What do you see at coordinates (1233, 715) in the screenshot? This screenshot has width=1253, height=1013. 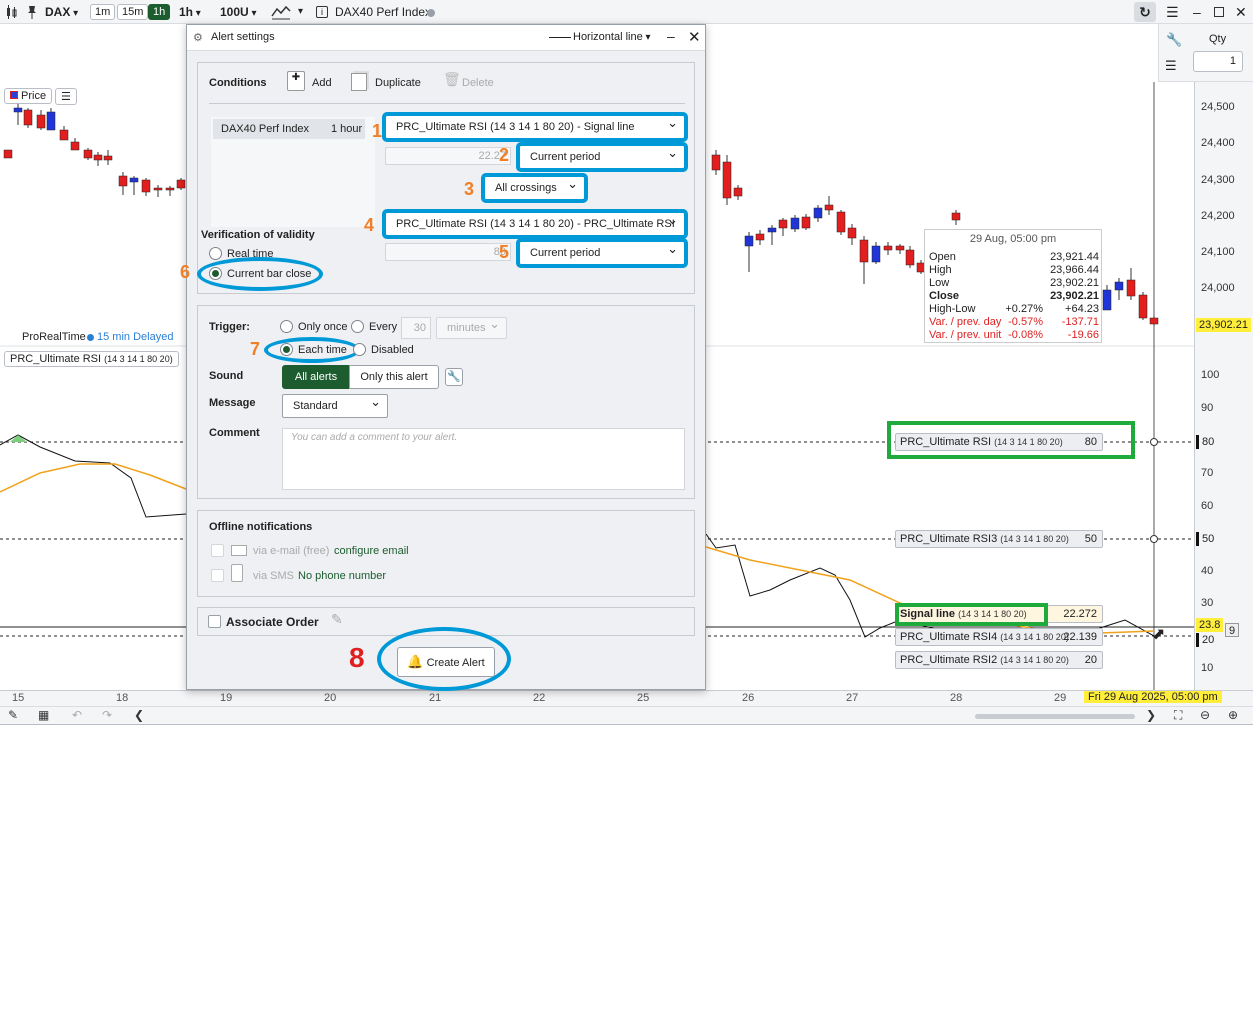 I see `zoom-in-icon: ⊕` at bounding box center [1233, 715].